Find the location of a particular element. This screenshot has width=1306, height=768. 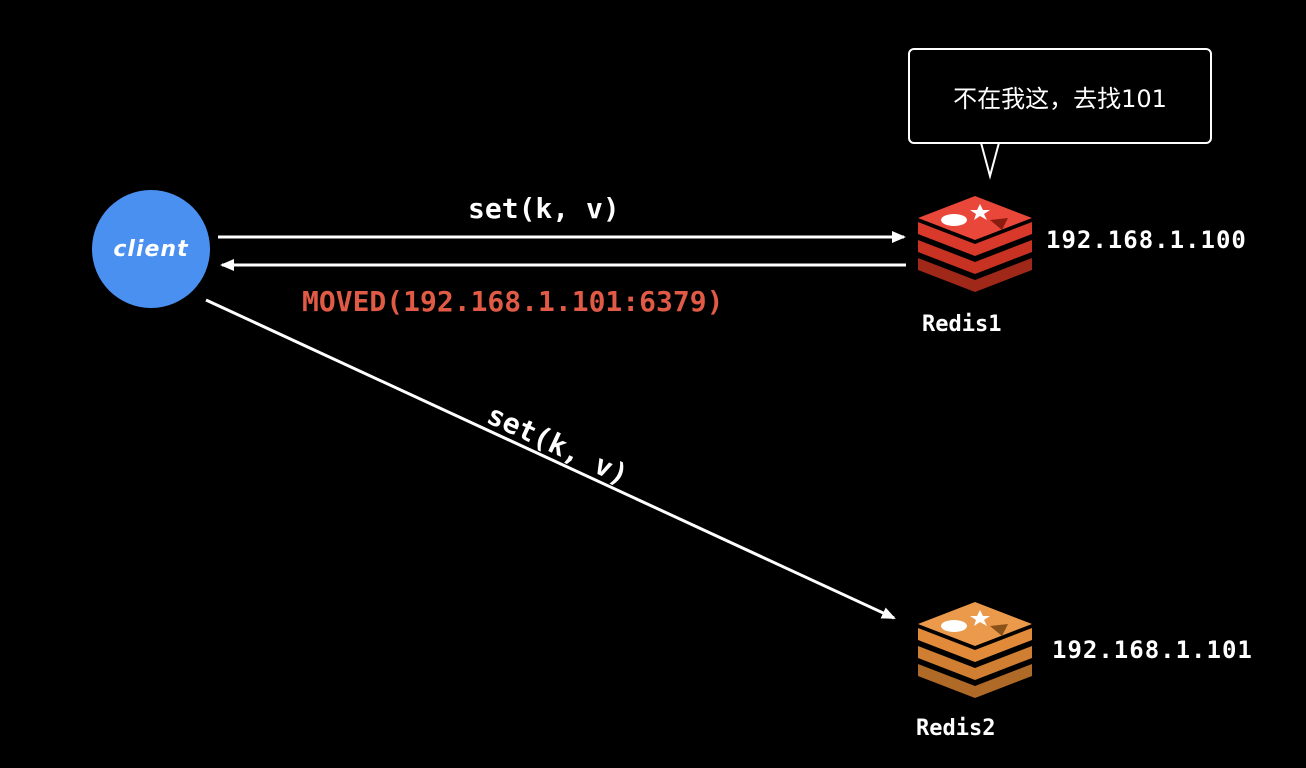

speech-bubble-text: 不在我这，去找101 is located at coordinates (1060, 98).